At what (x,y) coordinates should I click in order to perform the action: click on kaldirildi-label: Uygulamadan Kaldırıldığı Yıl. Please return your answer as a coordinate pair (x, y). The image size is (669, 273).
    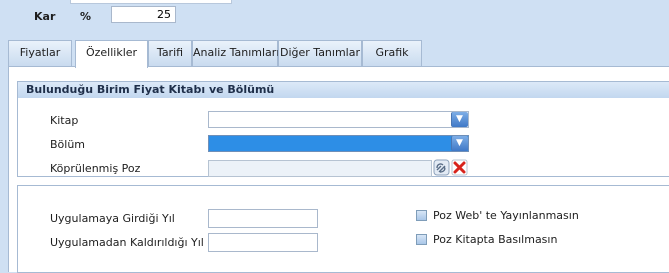
    Looking at the image, I should click on (127, 242).